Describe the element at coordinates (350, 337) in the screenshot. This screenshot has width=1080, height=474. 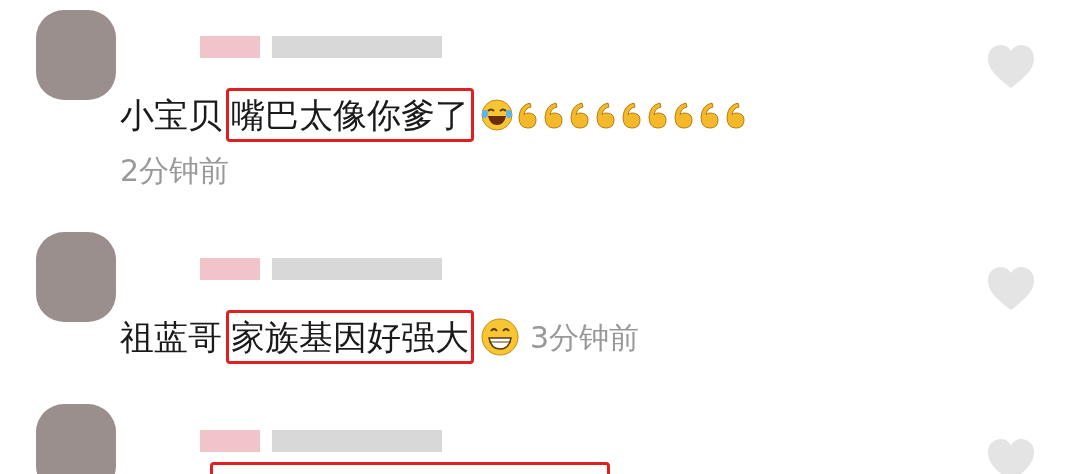
I see `highlighted-comment-text: 家族基因好强大` at that location.